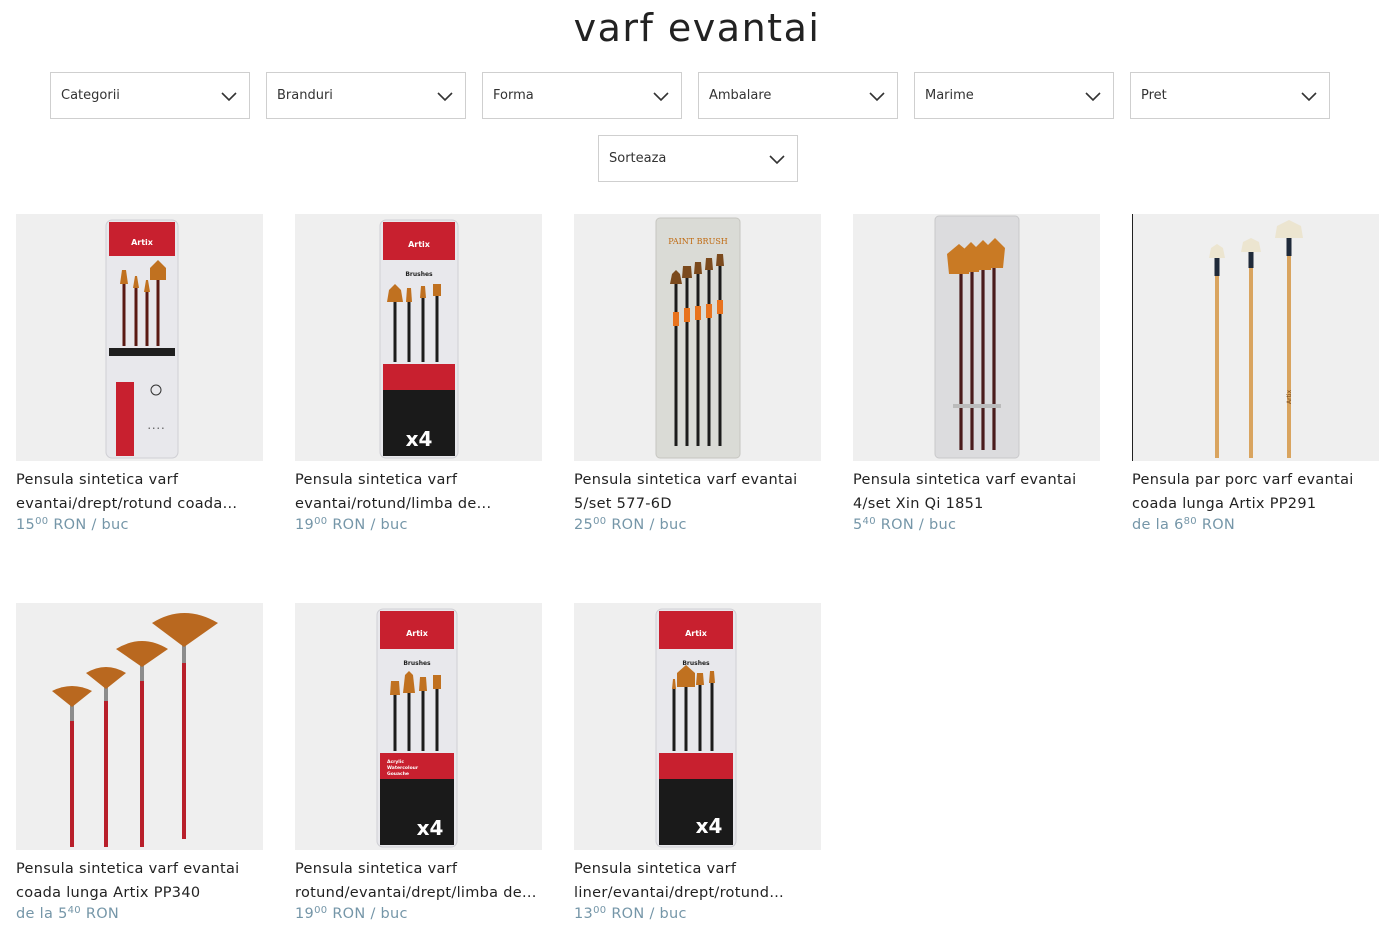  What do you see at coordinates (513, 95) in the screenshot?
I see `filter-label: Forma` at bounding box center [513, 95].